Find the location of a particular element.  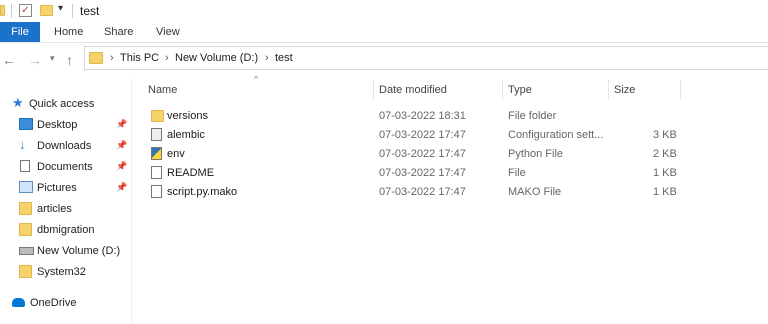

python-file-icon is located at coordinates (156, 153).